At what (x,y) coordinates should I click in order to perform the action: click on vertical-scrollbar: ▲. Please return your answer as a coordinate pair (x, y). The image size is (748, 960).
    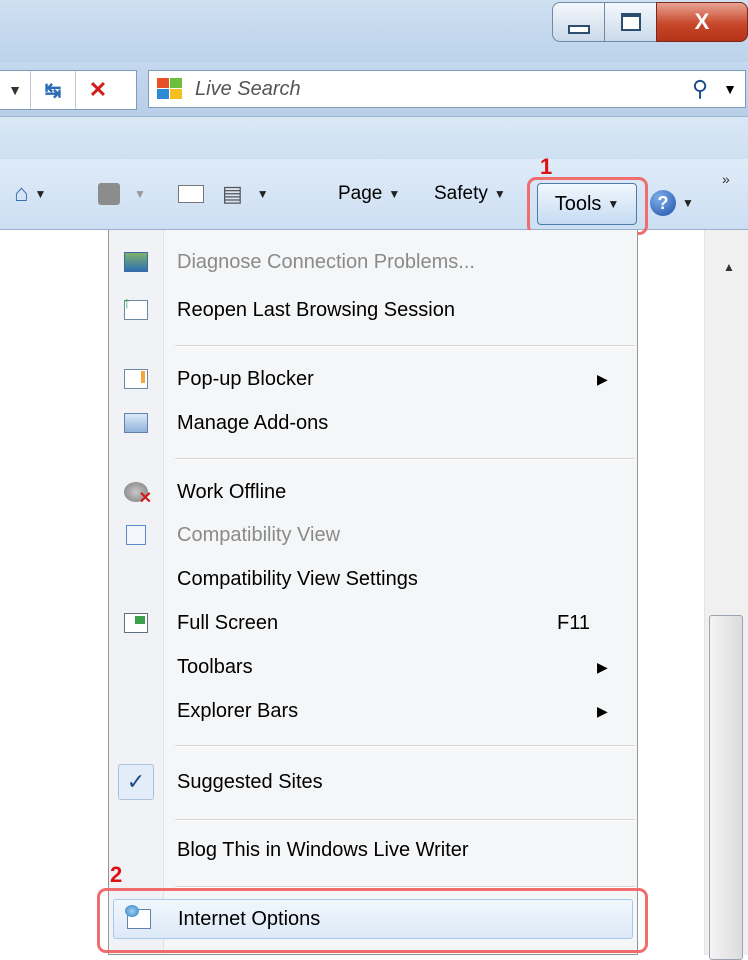
    Looking at the image, I should click on (726, 595).